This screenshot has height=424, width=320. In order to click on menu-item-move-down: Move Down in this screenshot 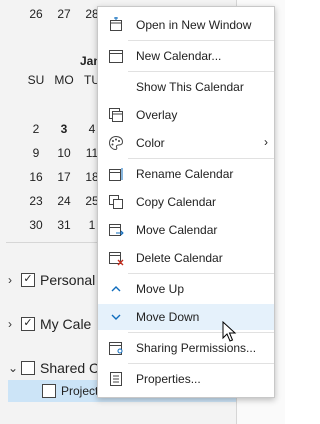, I will do `click(186, 317)`.